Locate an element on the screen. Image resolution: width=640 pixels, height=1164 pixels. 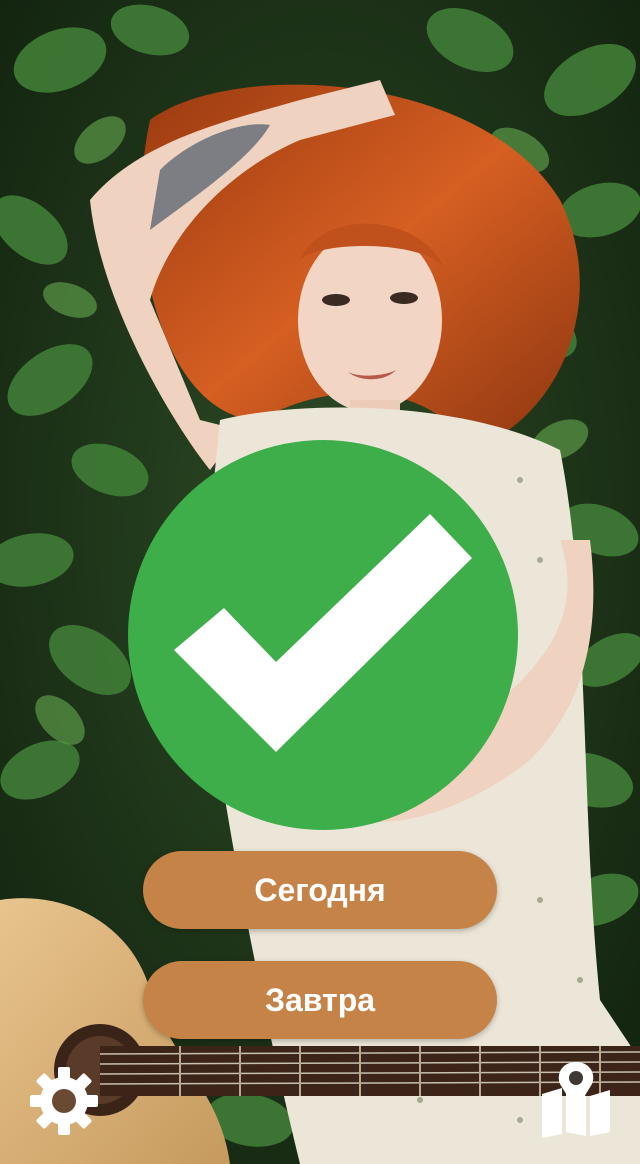
tomorrow-button: Завтра is located at coordinates (320, 1000).